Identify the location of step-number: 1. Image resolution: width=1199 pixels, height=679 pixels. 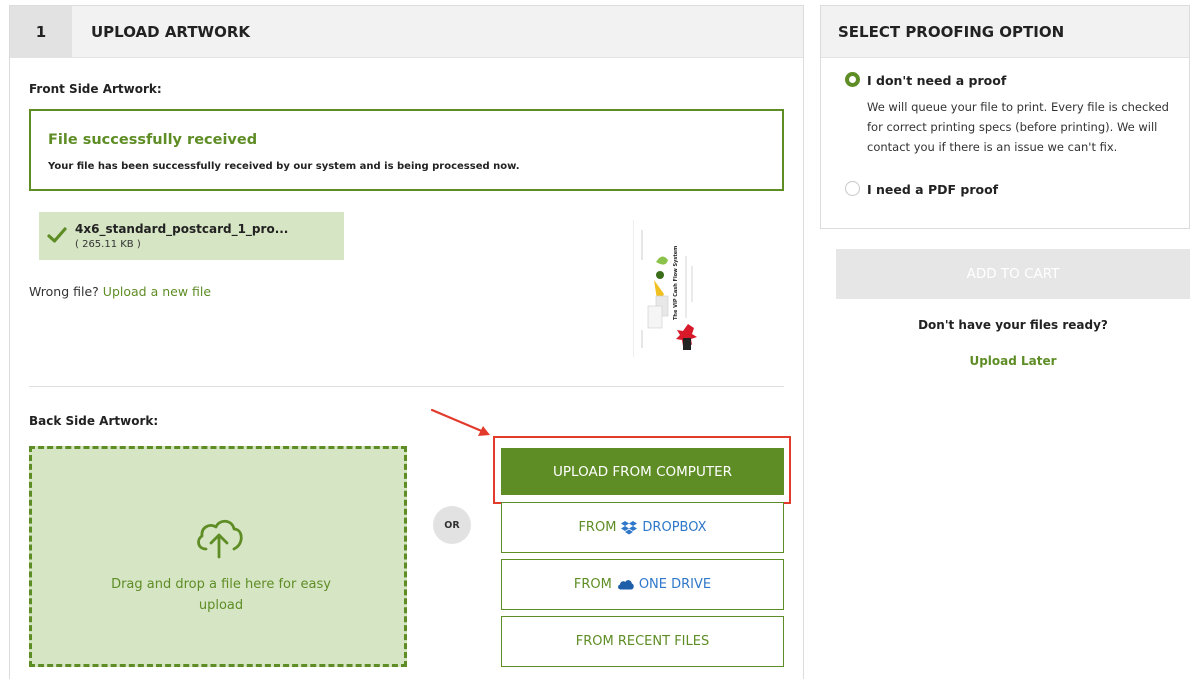
(41, 32).